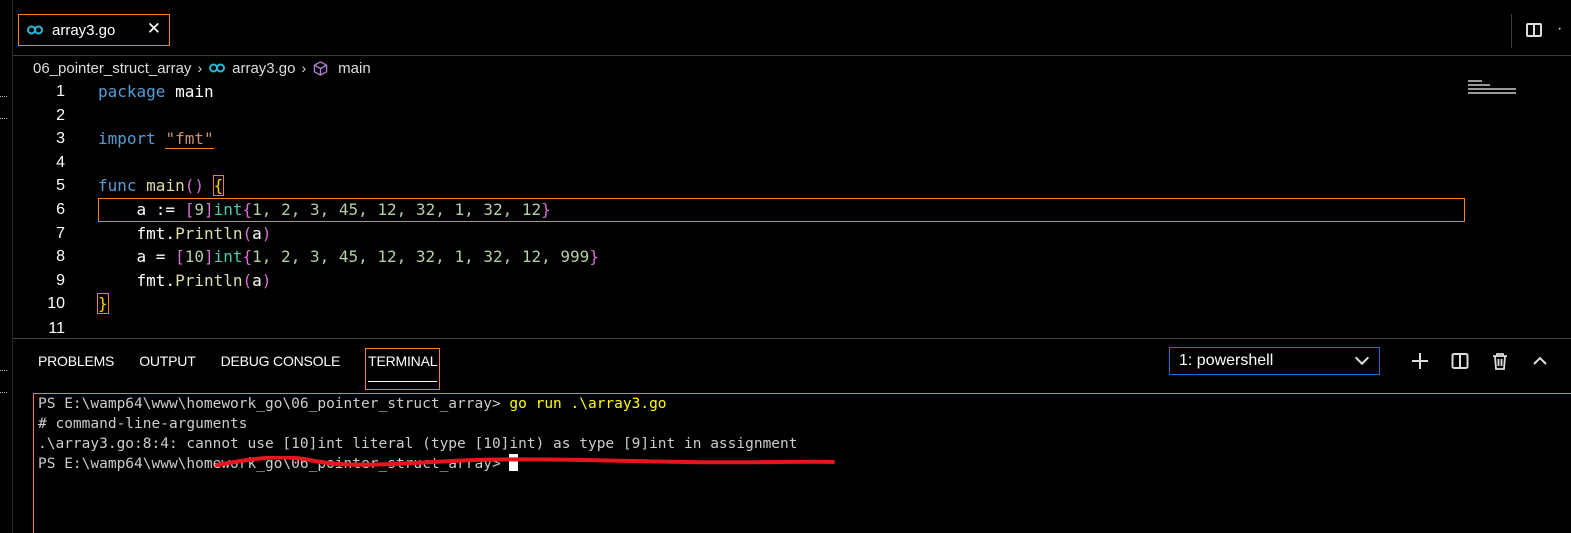 The width and height of the screenshot is (1571, 533). What do you see at coordinates (143, 424) in the screenshot?
I see `terminal-line: # command-line-arguments` at bounding box center [143, 424].